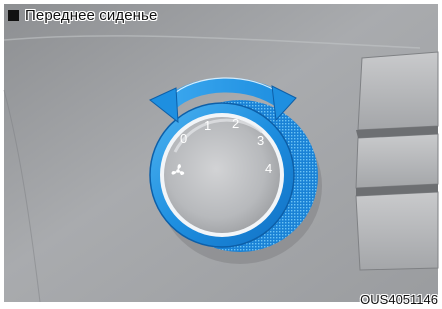 The width and height of the screenshot is (442, 309). Describe the element at coordinates (260, 140) in the screenshot. I see `scale-label-3: 3` at that location.